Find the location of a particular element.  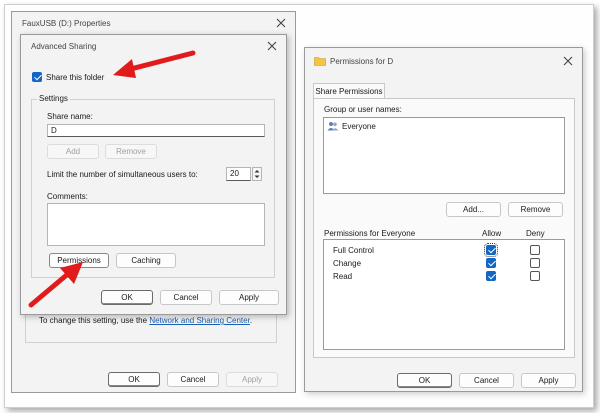

deny-read-checkbox is located at coordinates (535, 276).